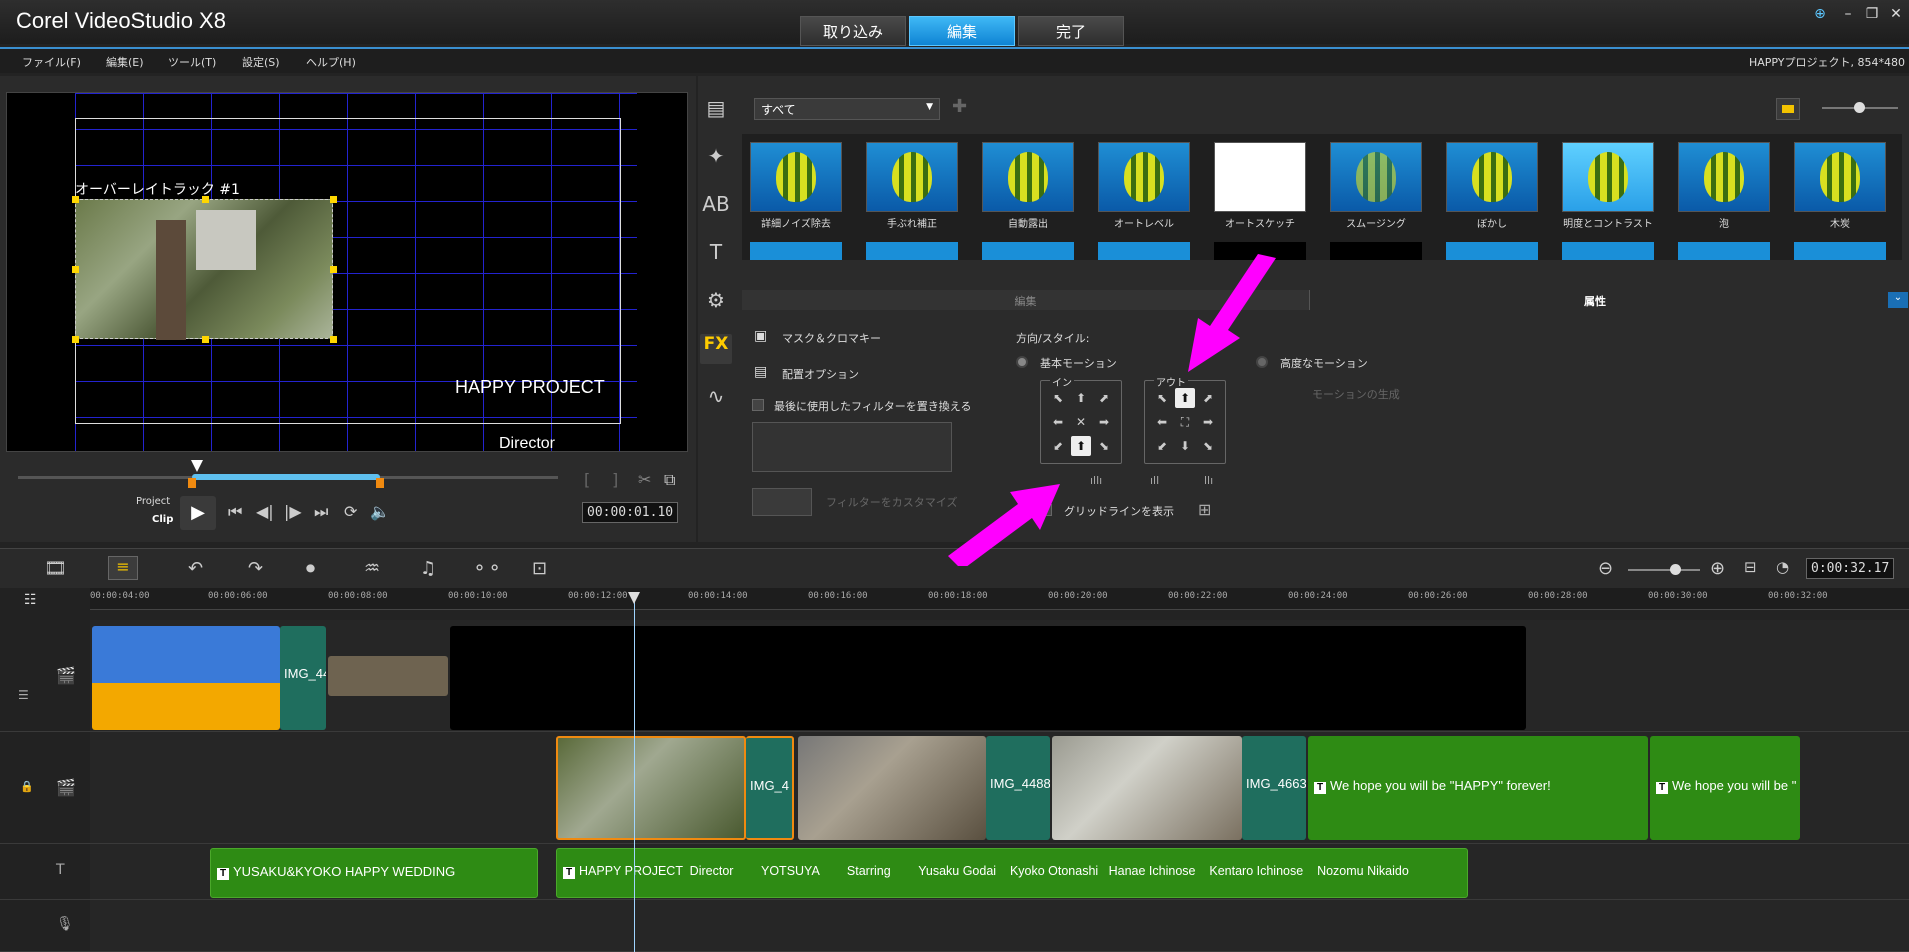  I want to click on generate-motion-button: モーションの生成, so click(1356, 394).